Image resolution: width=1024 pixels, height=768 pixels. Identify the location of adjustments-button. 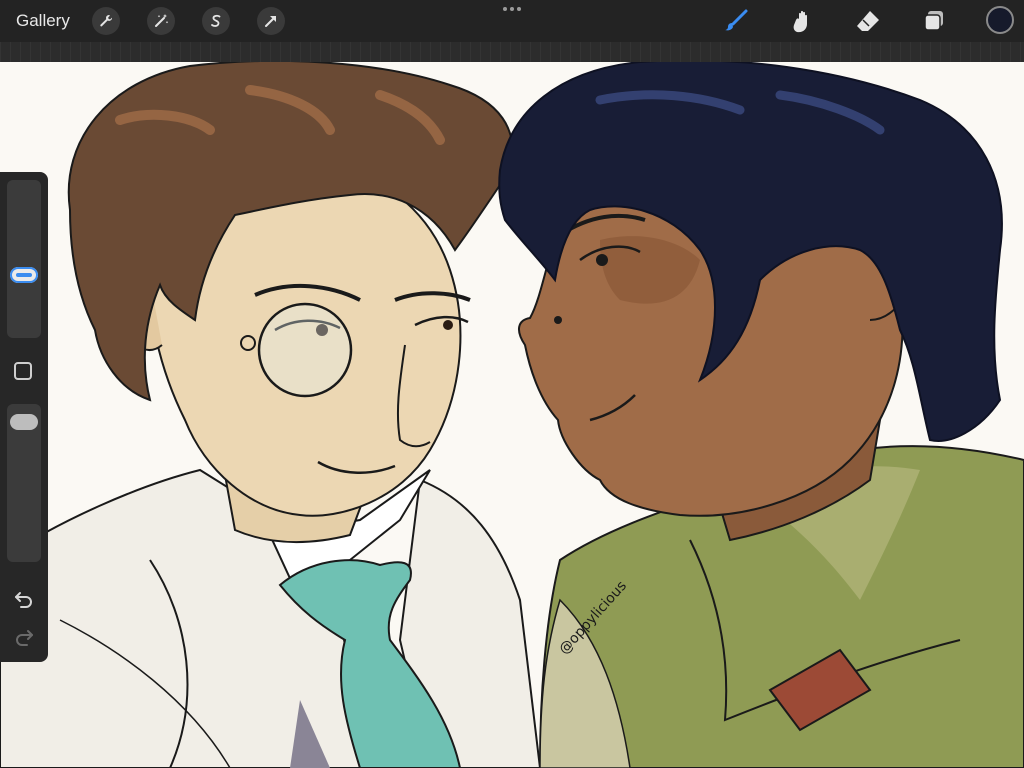
(161, 21).